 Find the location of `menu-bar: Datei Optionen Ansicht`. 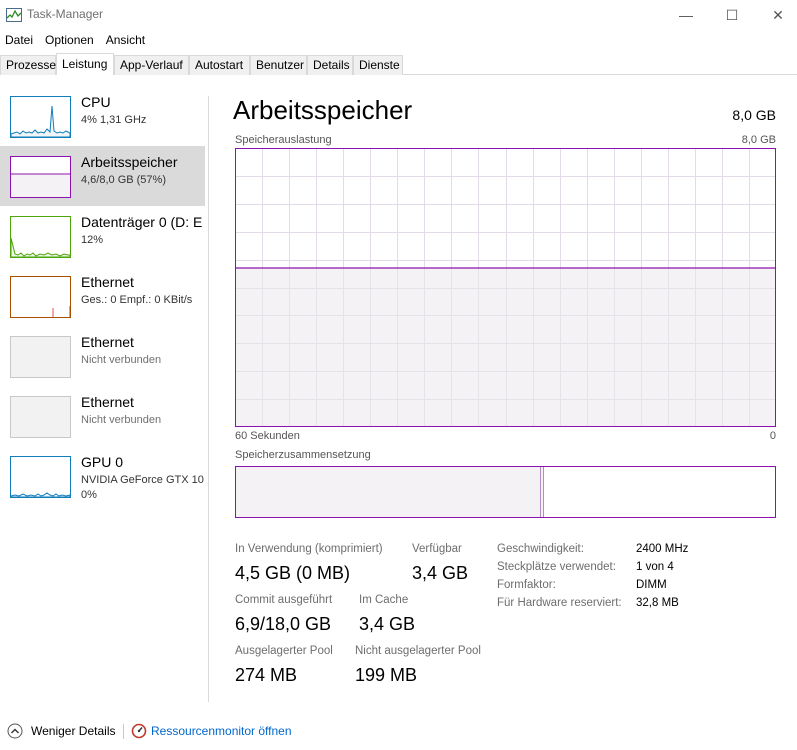

menu-bar: Datei Optionen Ansicht is located at coordinates (76, 40).